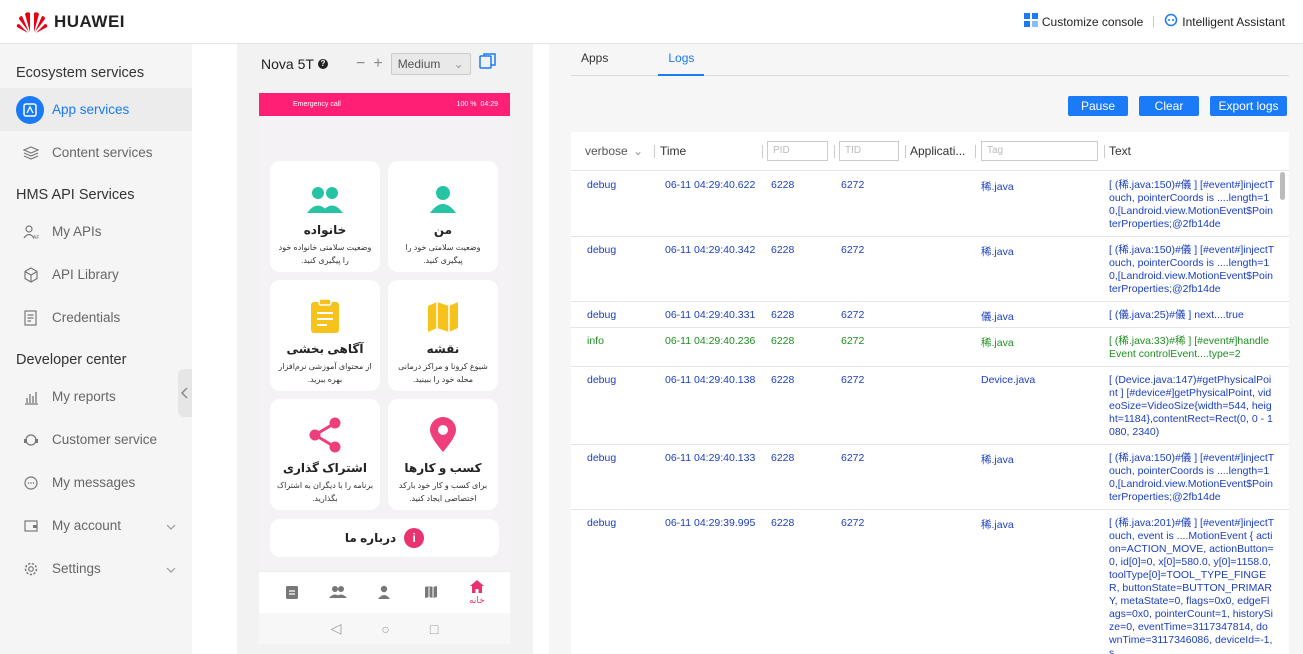 The height and width of the screenshot is (654, 1303). Describe the element at coordinates (414, 538) in the screenshot. I see `info-icon: i` at that location.